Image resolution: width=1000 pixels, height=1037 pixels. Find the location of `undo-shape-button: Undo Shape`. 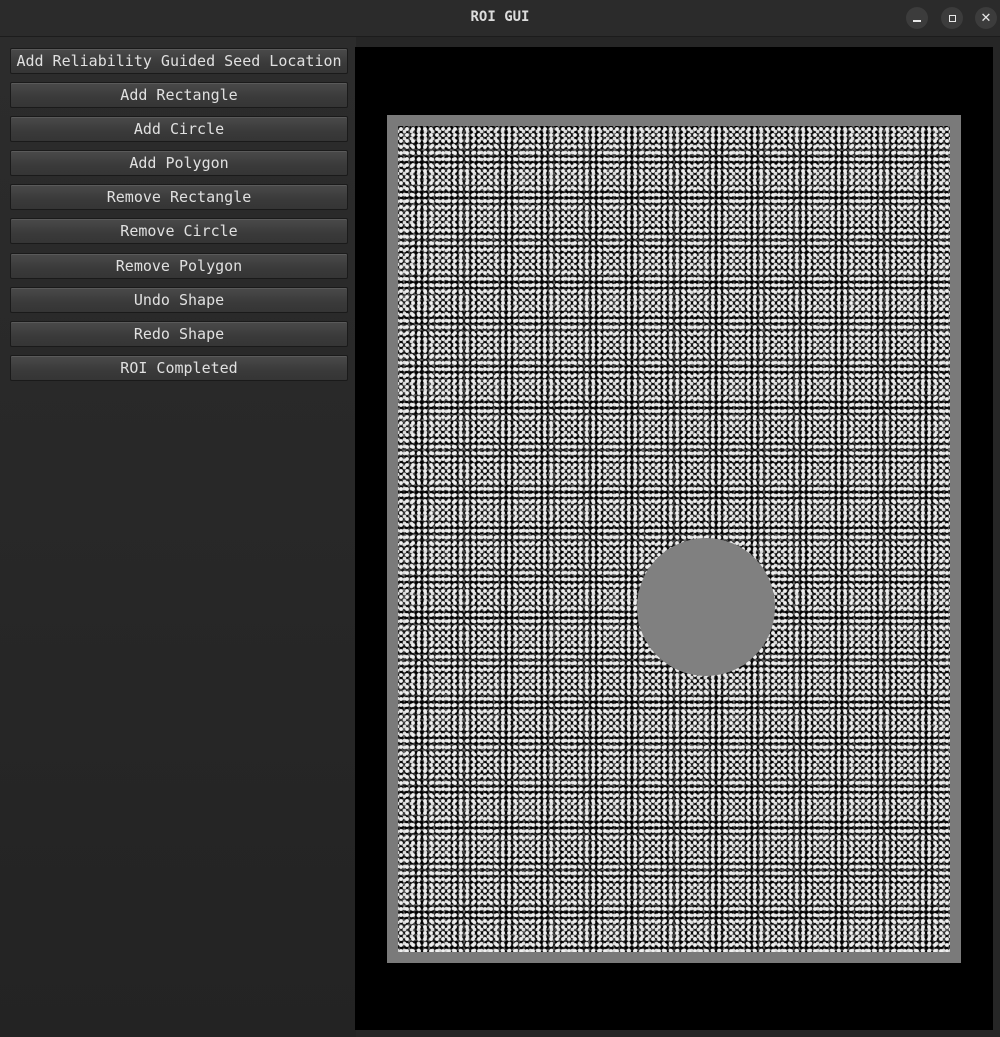

undo-shape-button: Undo Shape is located at coordinates (179, 300).